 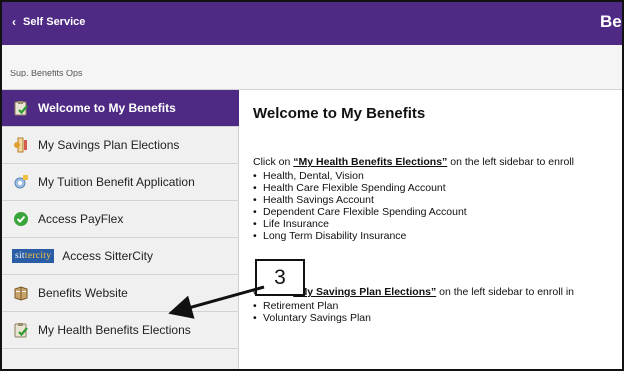 What do you see at coordinates (20, 145) in the screenshot?
I see `coins-icon` at bounding box center [20, 145].